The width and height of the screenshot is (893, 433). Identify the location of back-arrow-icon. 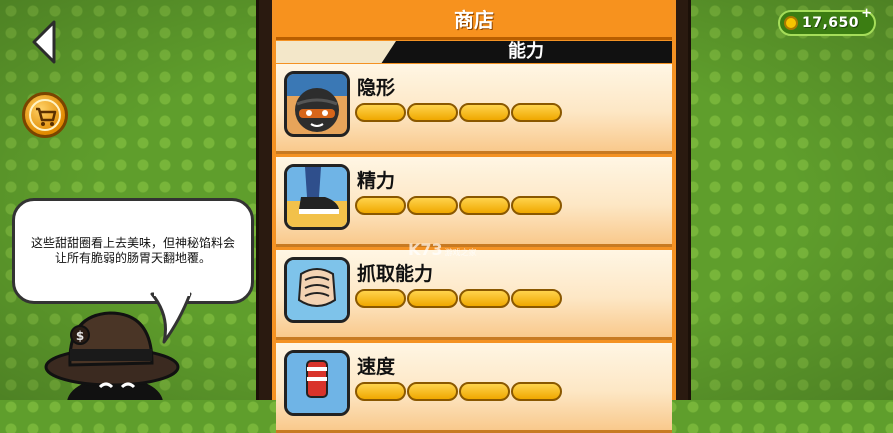
(44, 42).